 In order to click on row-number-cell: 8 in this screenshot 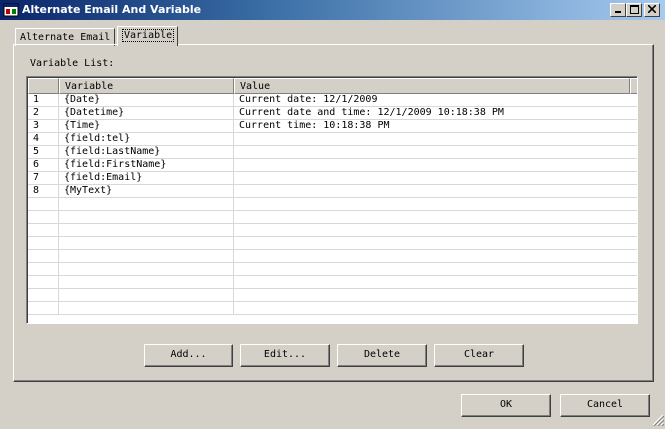, I will do `click(43, 191)`.